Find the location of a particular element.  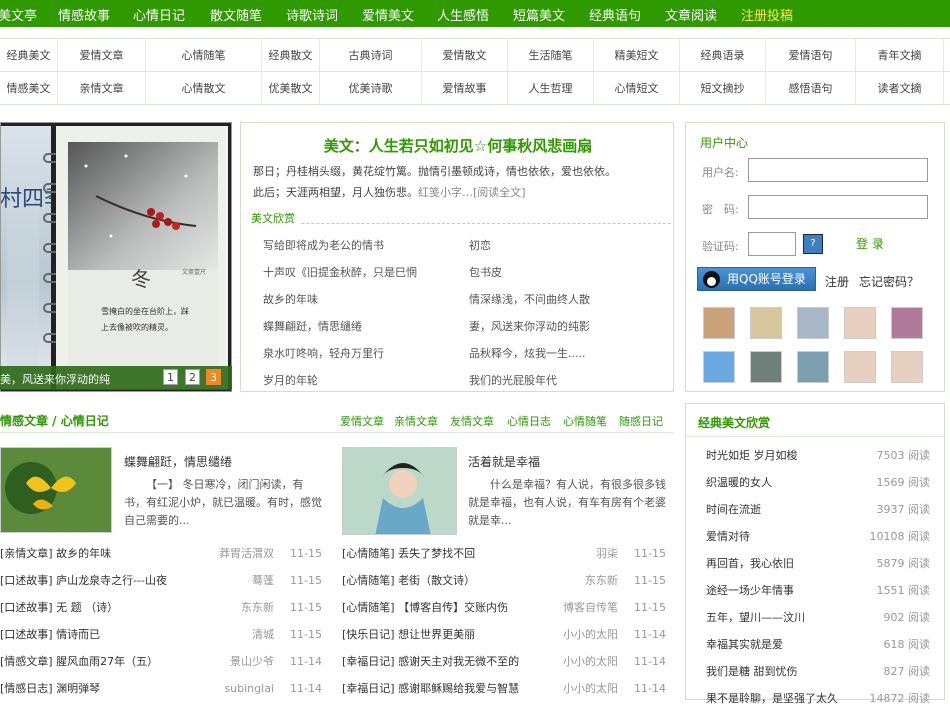

page-button-2: 2 is located at coordinates (192, 377).